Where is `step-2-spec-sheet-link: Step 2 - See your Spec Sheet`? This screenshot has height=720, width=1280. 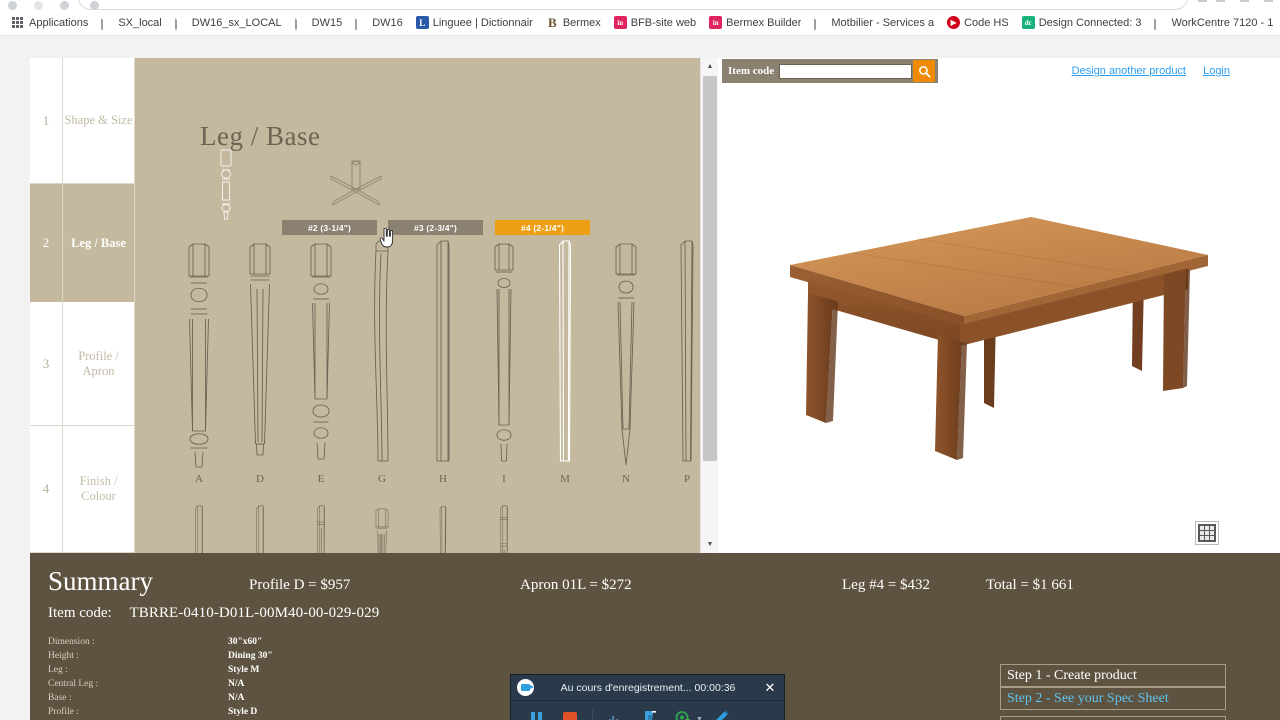
step-2-spec-sheet-link: Step 2 - See your Spec Sheet is located at coordinates (1113, 698).